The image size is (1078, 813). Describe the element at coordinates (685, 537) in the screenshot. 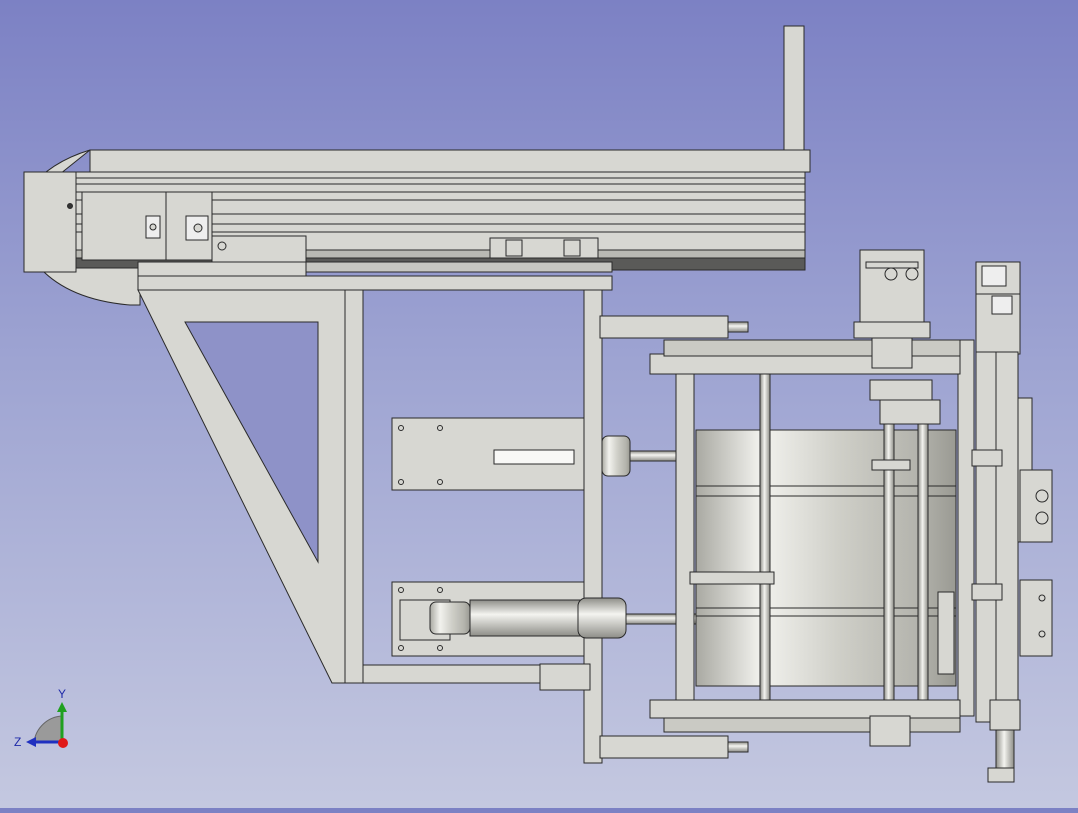

I see `cage-frame-left` at that location.